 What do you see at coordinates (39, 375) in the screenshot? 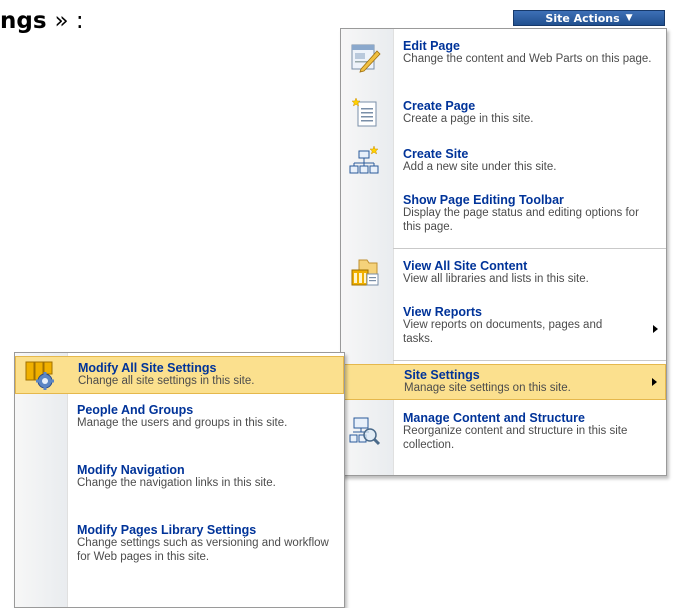
I see `site-settings-gear-icon` at bounding box center [39, 375].